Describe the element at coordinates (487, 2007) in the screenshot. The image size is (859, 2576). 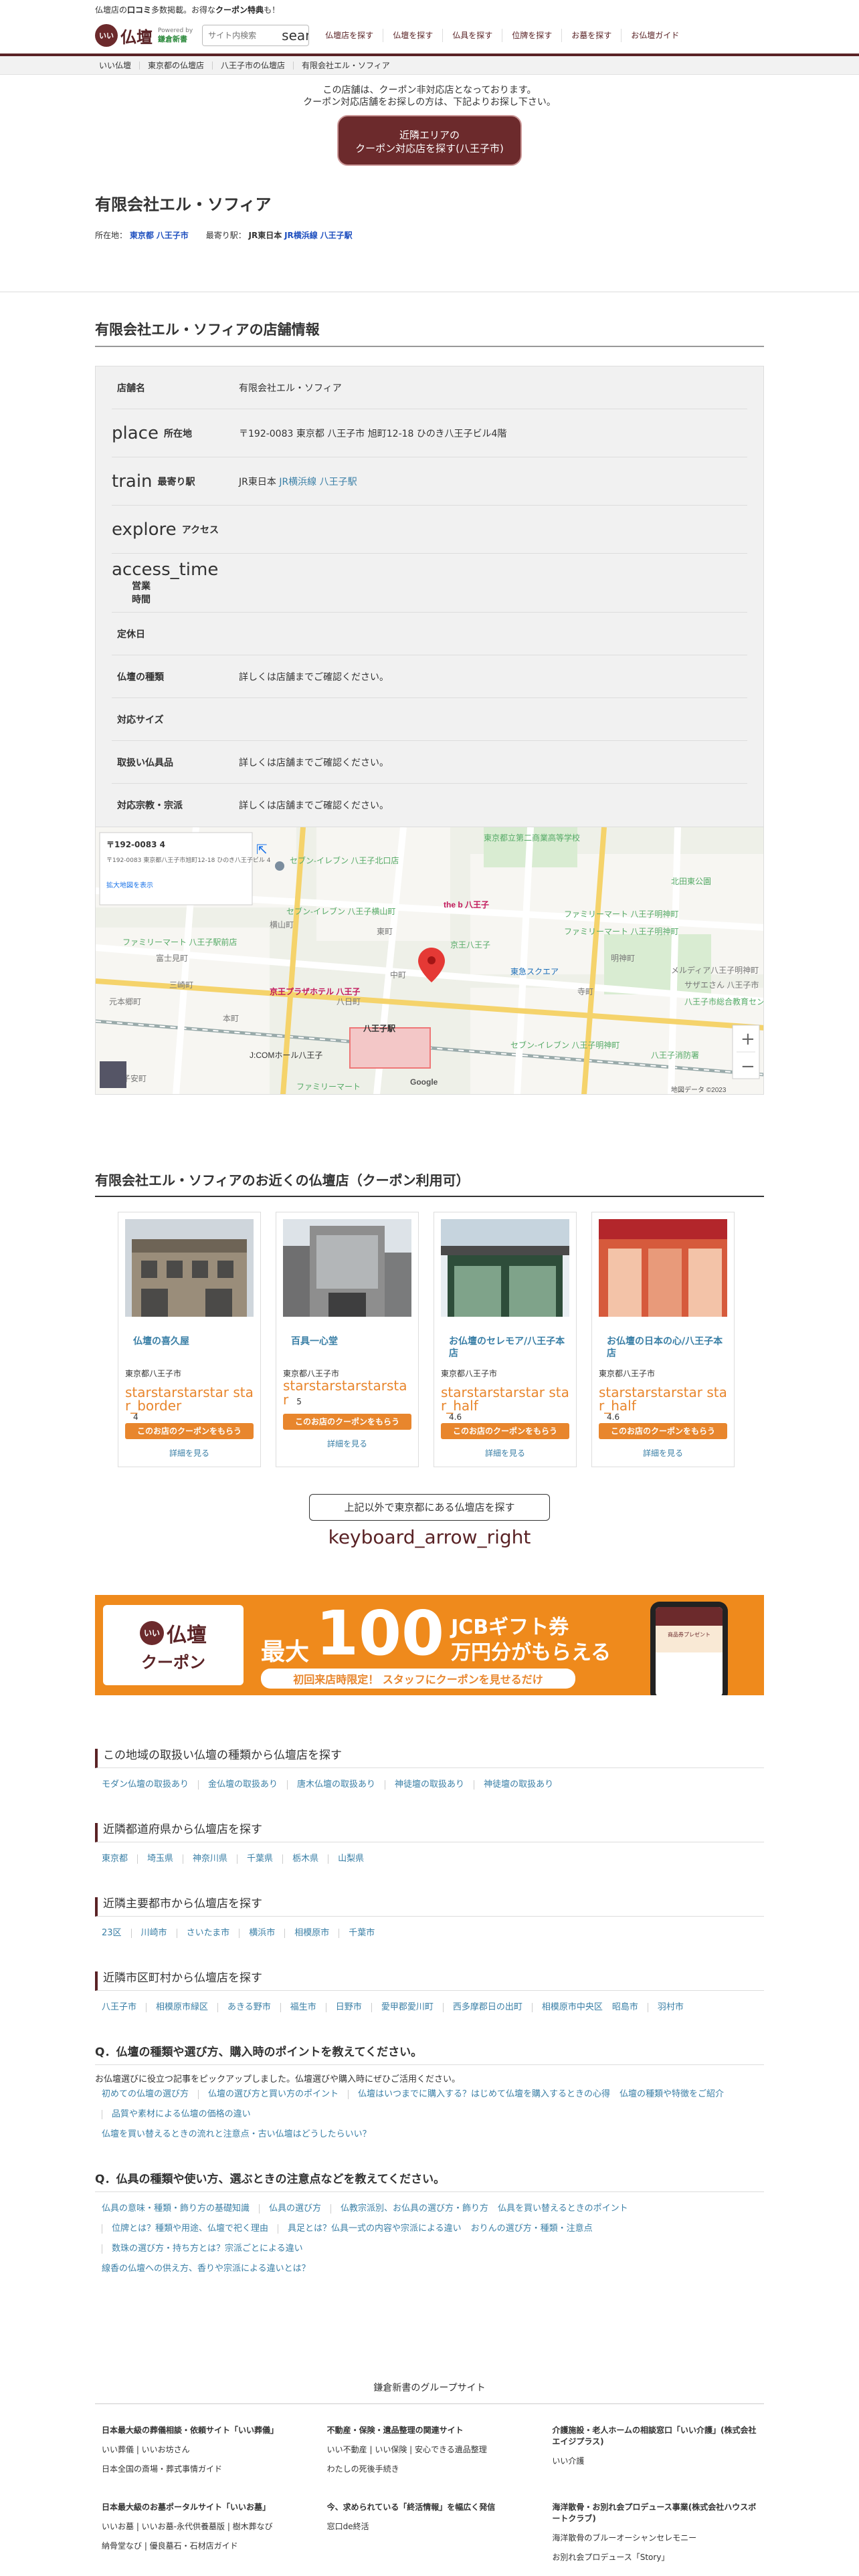
I see `municipality-link: 西多摩郡日の出町` at that location.